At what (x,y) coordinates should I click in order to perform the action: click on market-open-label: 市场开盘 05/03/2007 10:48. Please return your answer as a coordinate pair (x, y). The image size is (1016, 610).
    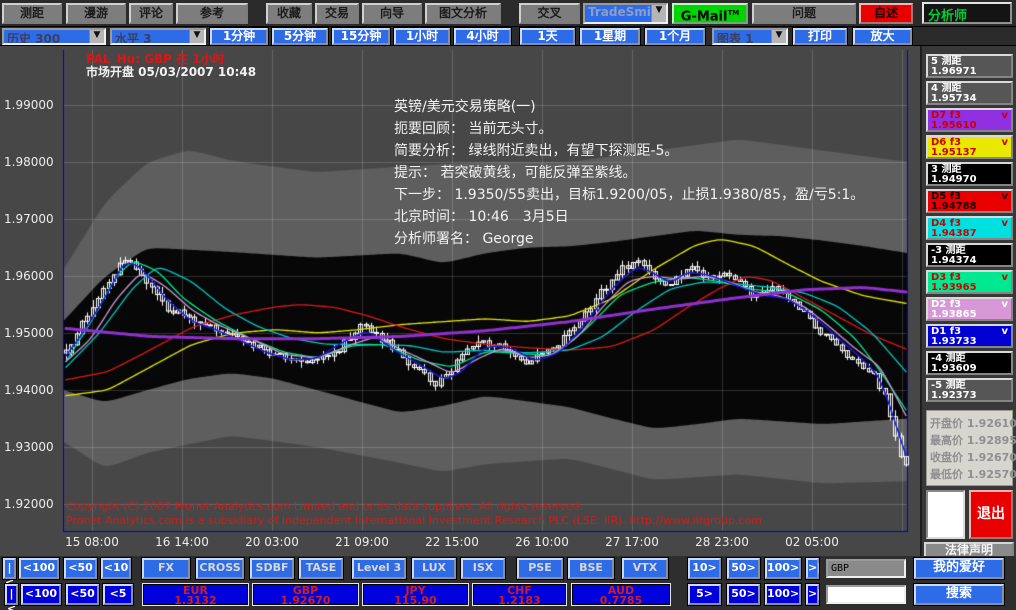
    Looking at the image, I should click on (171, 72).